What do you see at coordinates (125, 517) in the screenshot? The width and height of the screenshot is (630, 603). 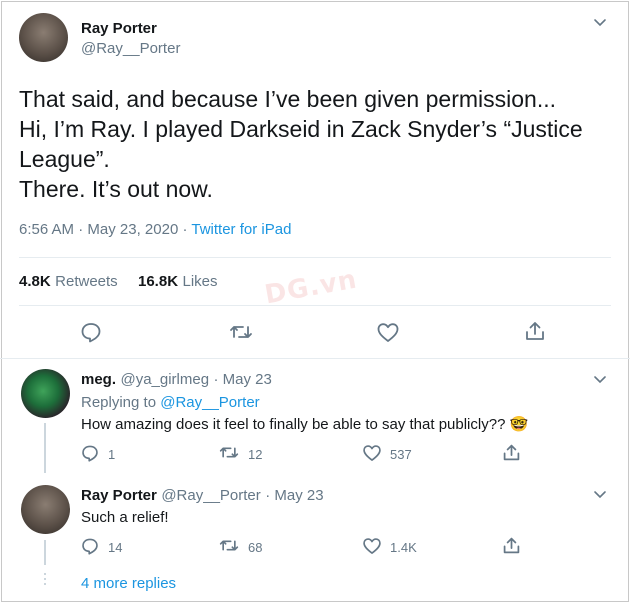 I see `reply-text-body: Such a relief!` at bounding box center [125, 517].